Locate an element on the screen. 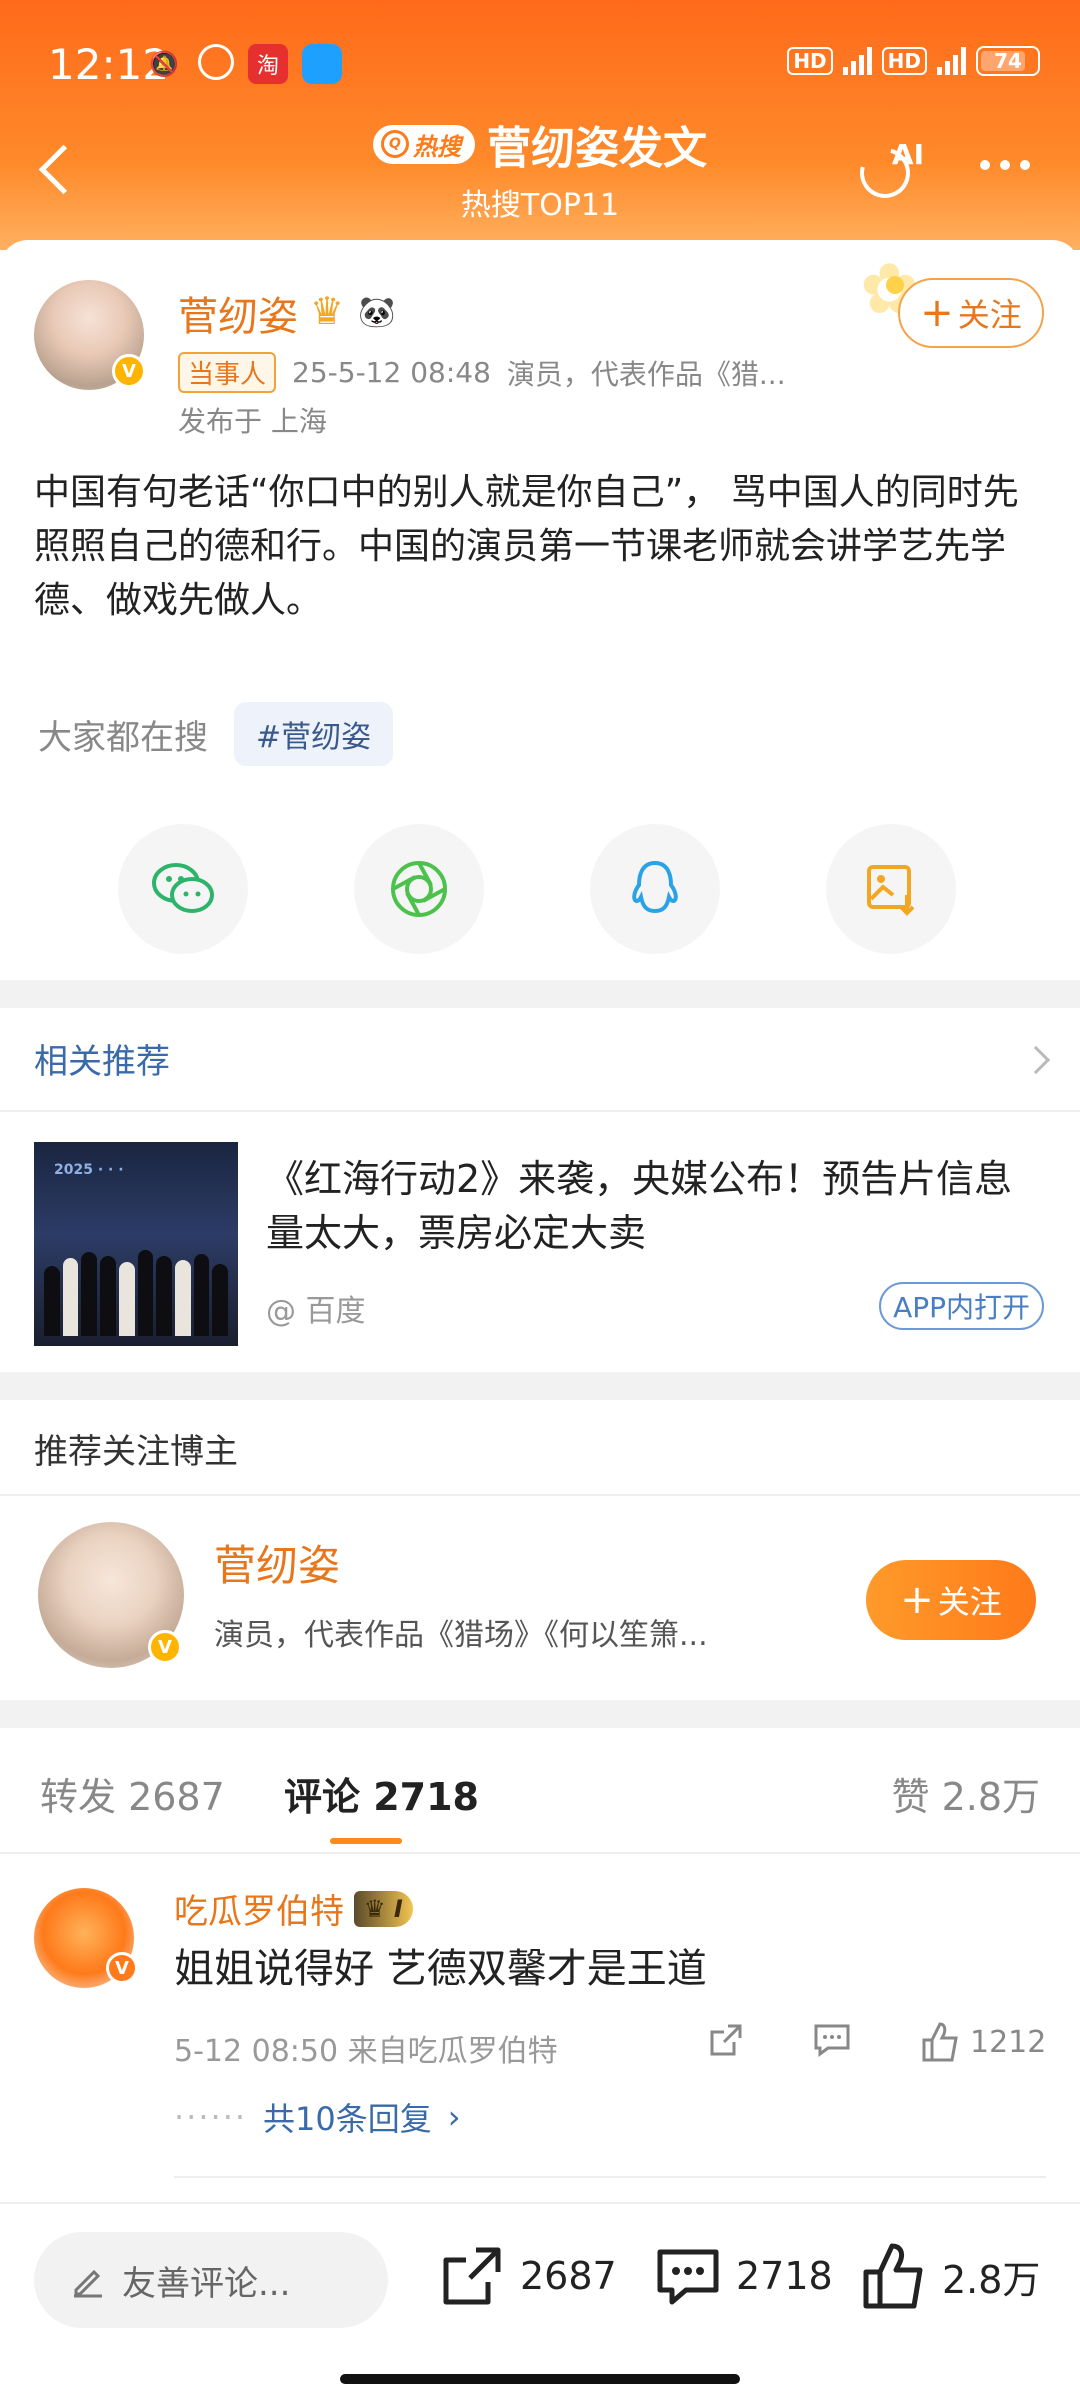  more-options-icon is located at coordinates (1005, 165).